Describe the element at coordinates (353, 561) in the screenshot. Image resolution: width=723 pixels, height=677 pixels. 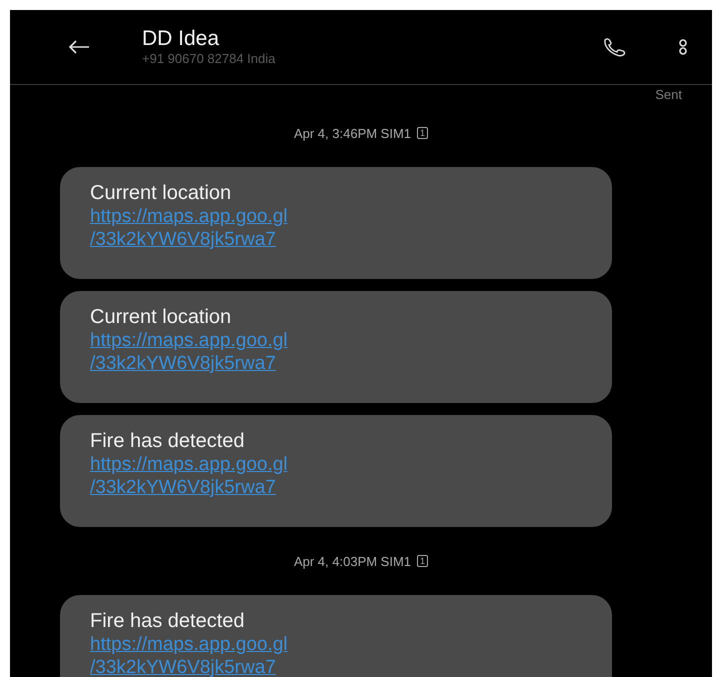
I see `timestamp: Apr 4, 4:03PM SIM1` at that location.